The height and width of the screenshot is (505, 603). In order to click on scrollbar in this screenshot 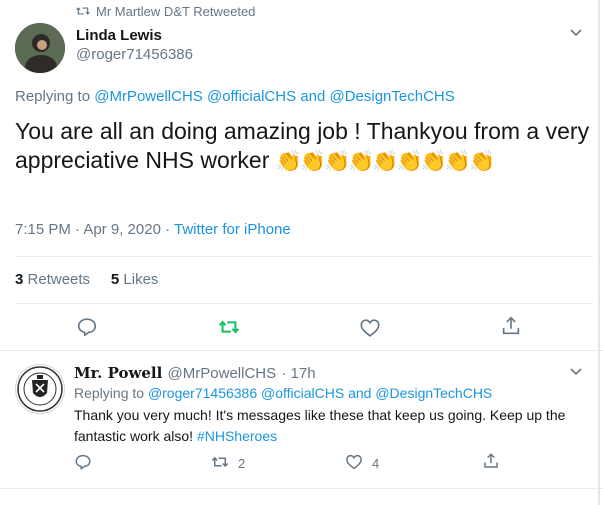, I will do `click(599, 252)`.